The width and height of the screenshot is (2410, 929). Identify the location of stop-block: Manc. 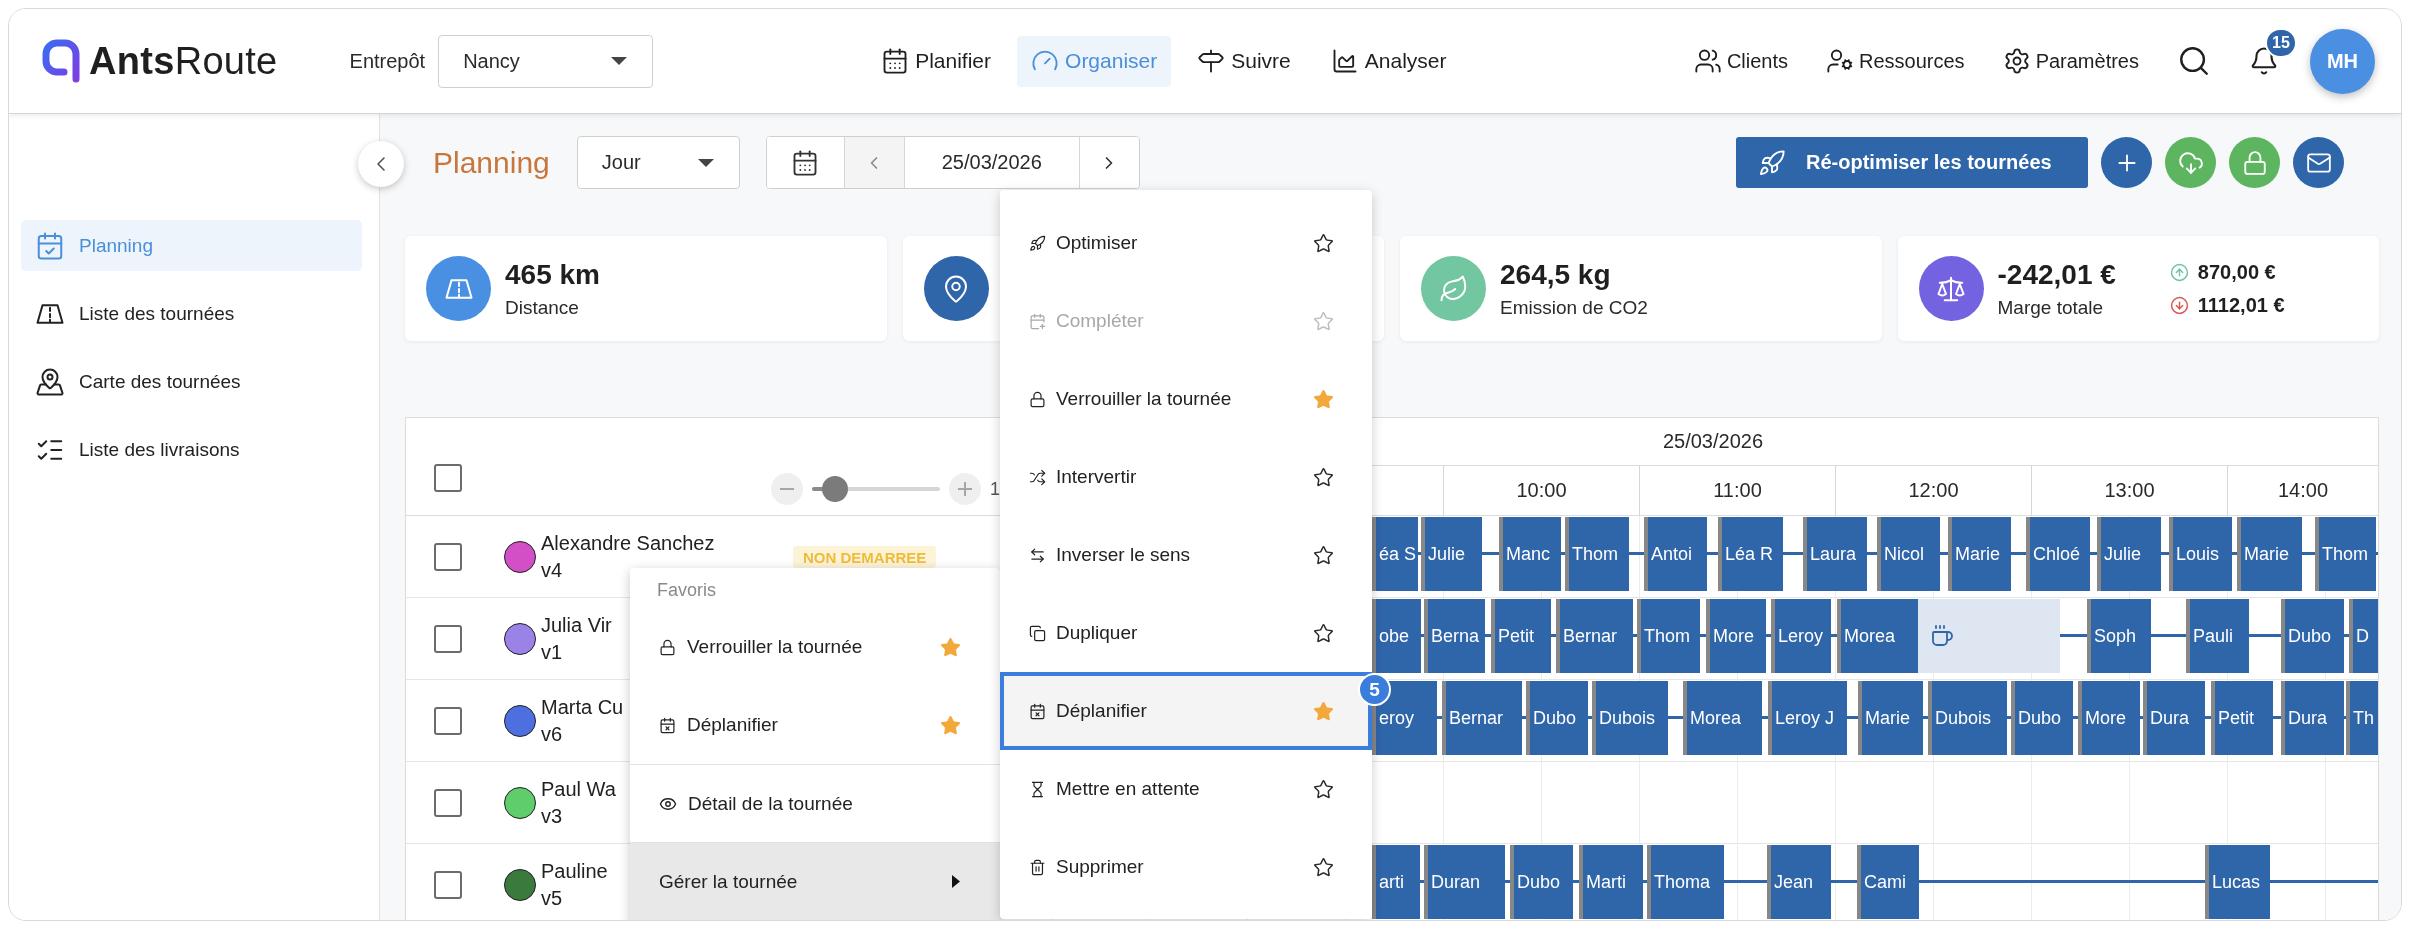
(1530, 554).